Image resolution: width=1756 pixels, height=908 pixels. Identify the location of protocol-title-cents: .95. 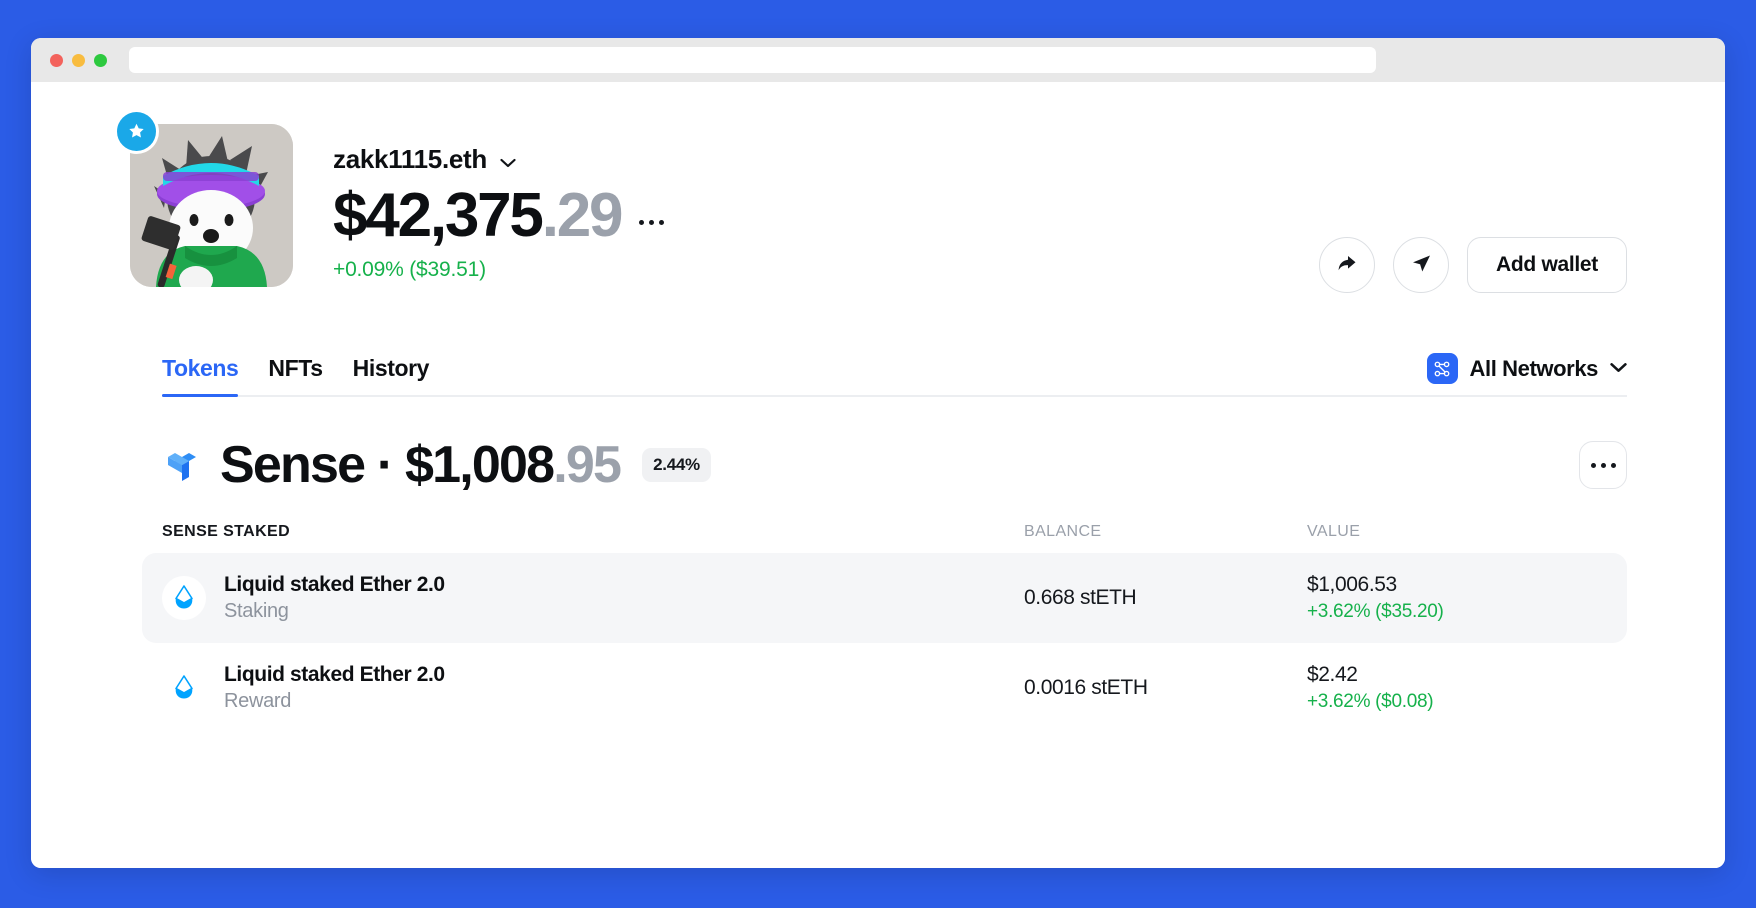
(587, 465).